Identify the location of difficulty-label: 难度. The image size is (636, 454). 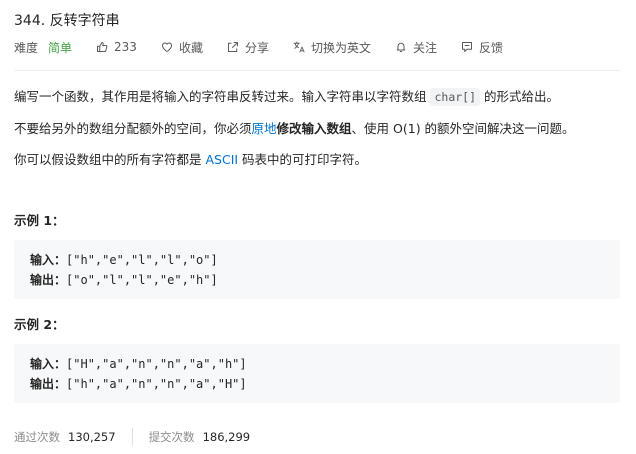
(26, 47).